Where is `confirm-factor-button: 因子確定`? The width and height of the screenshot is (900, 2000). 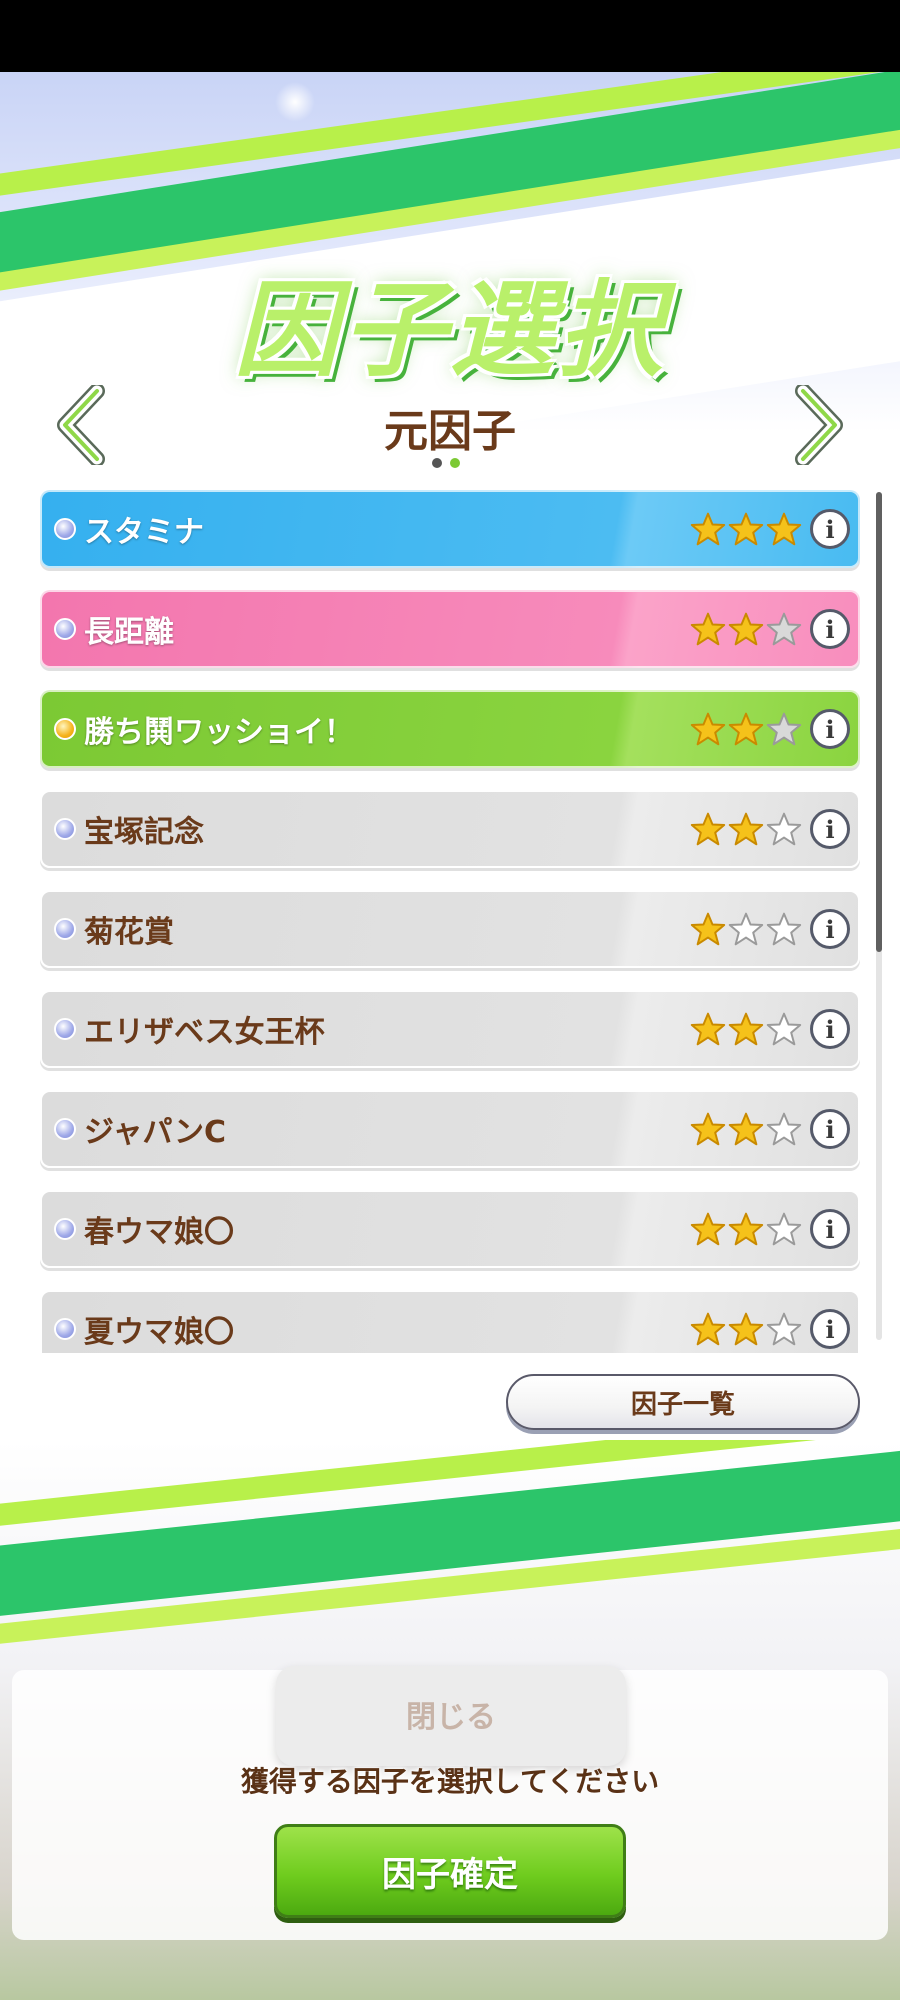 confirm-factor-button: 因子確定 is located at coordinates (450, 1871).